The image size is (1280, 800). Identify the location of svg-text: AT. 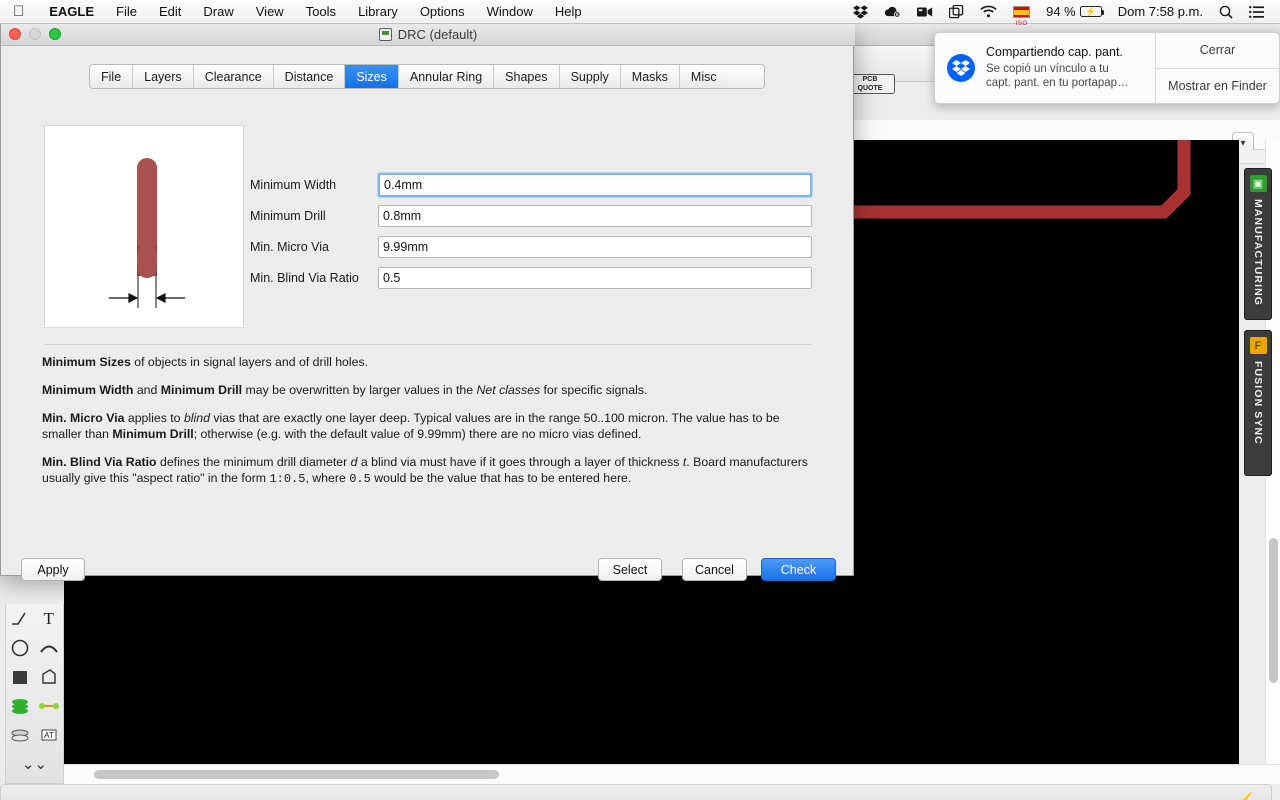
(49, 735).